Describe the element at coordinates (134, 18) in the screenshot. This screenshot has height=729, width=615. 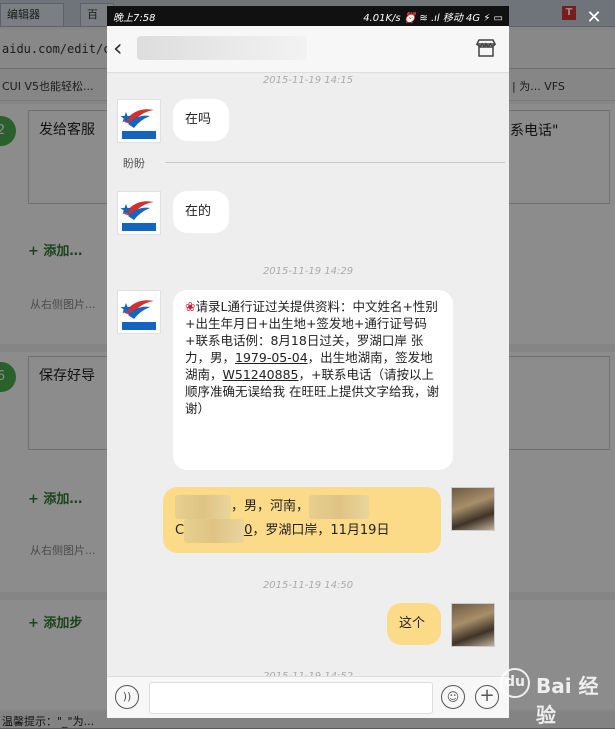
I see `status-time: 晚上7:58` at that location.